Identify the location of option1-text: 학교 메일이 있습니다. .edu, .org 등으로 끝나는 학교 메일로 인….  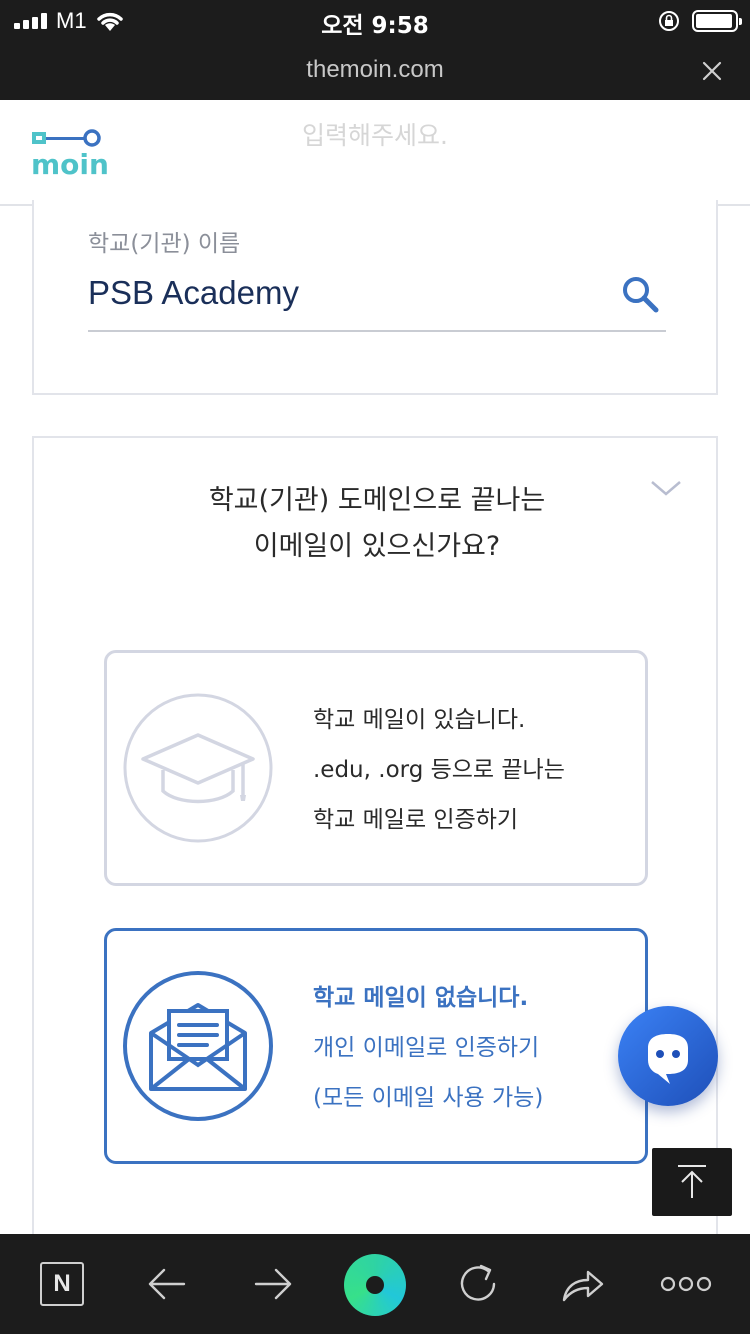
(473, 770).